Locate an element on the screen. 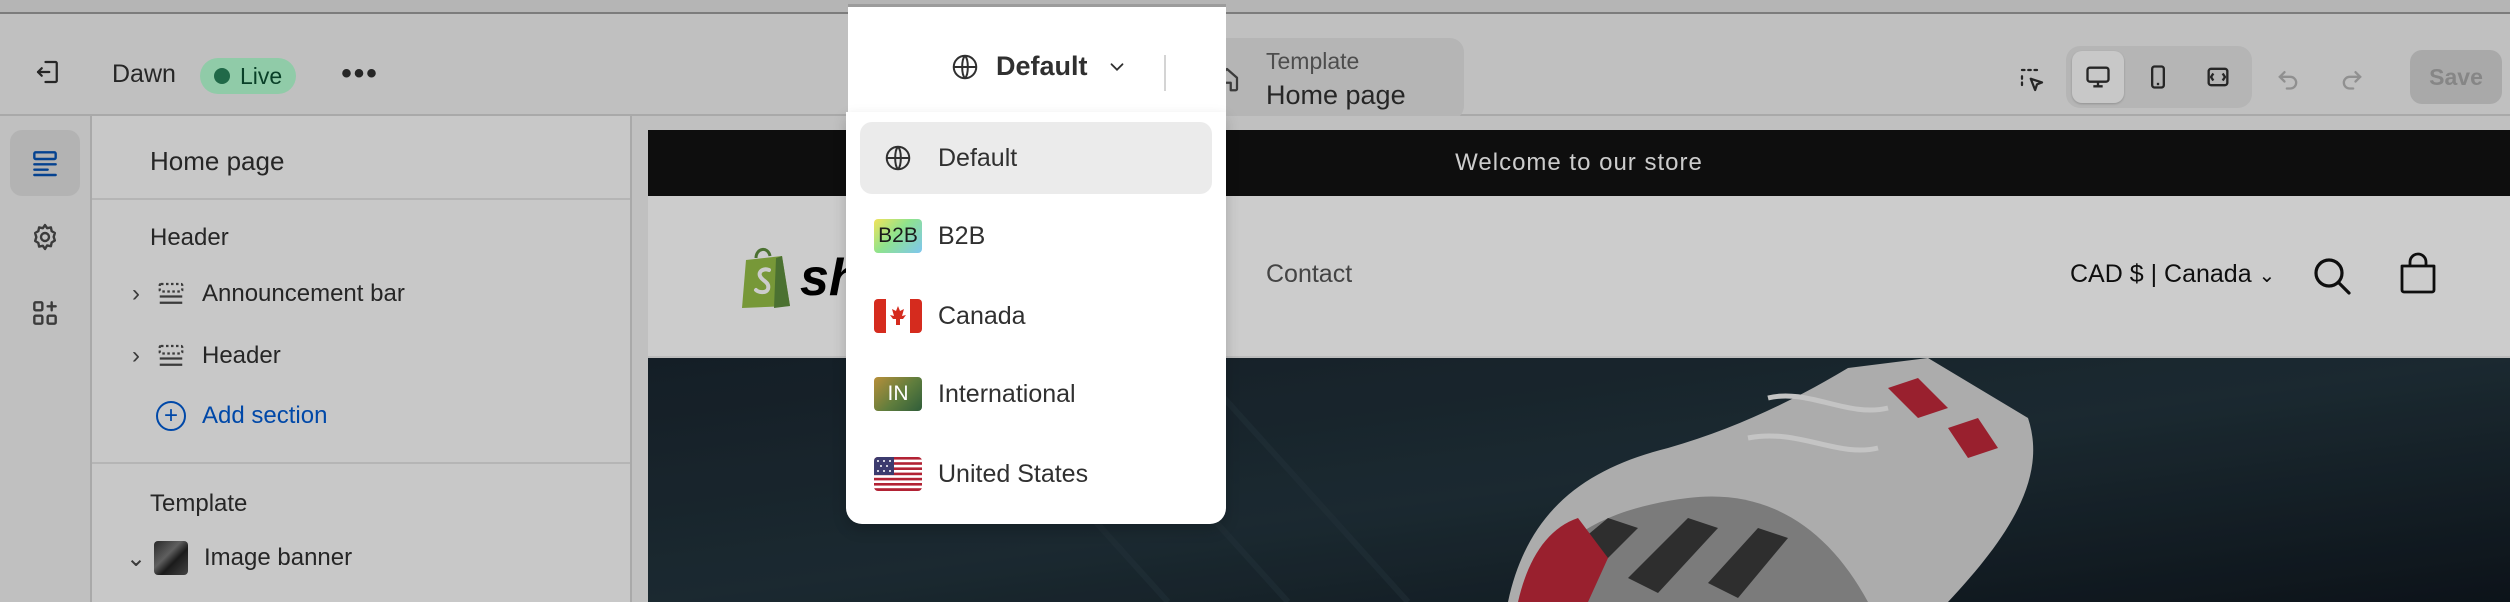 The width and height of the screenshot is (2510, 602). add-section-button: + Add section is located at coordinates (362, 416).